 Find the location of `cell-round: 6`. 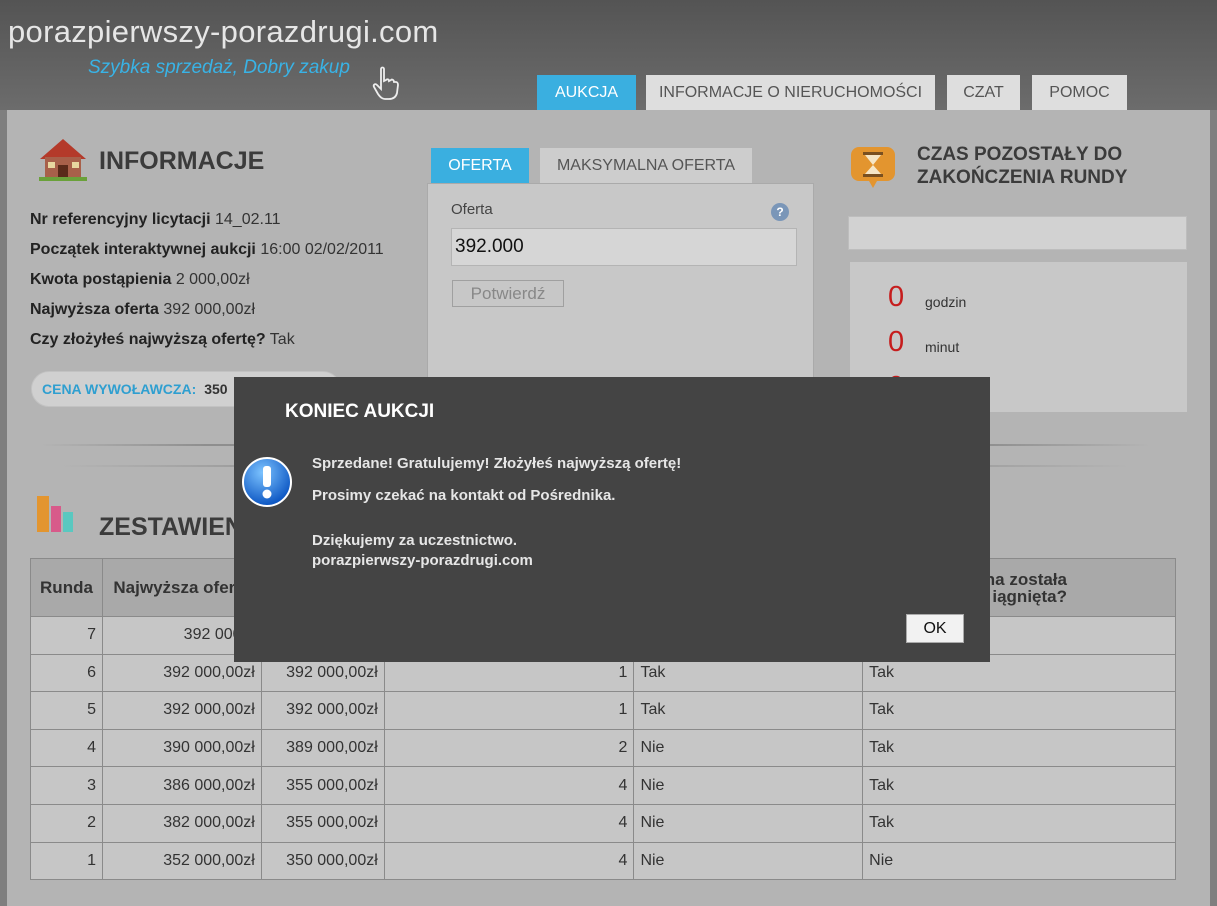

cell-round: 6 is located at coordinates (66, 673).